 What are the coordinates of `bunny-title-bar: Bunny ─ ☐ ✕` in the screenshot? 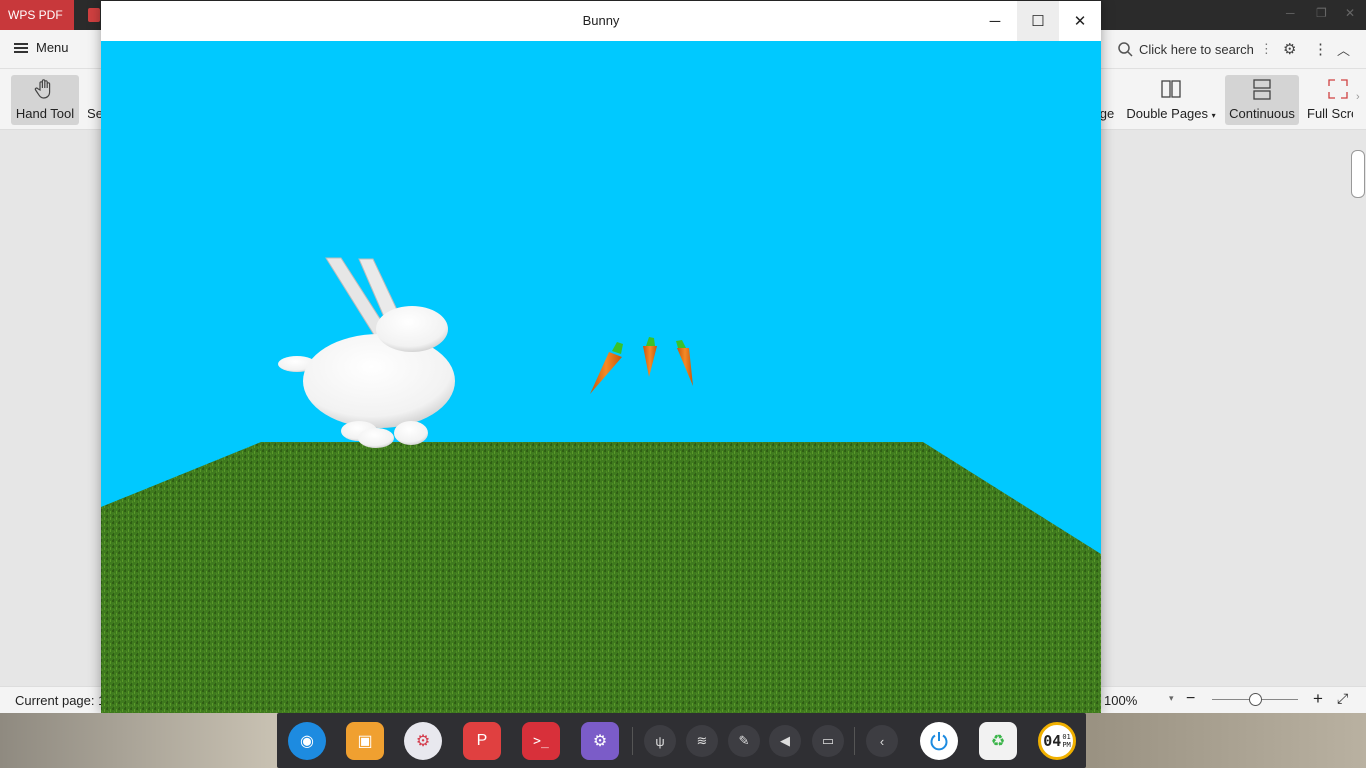 It's located at (601, 21).